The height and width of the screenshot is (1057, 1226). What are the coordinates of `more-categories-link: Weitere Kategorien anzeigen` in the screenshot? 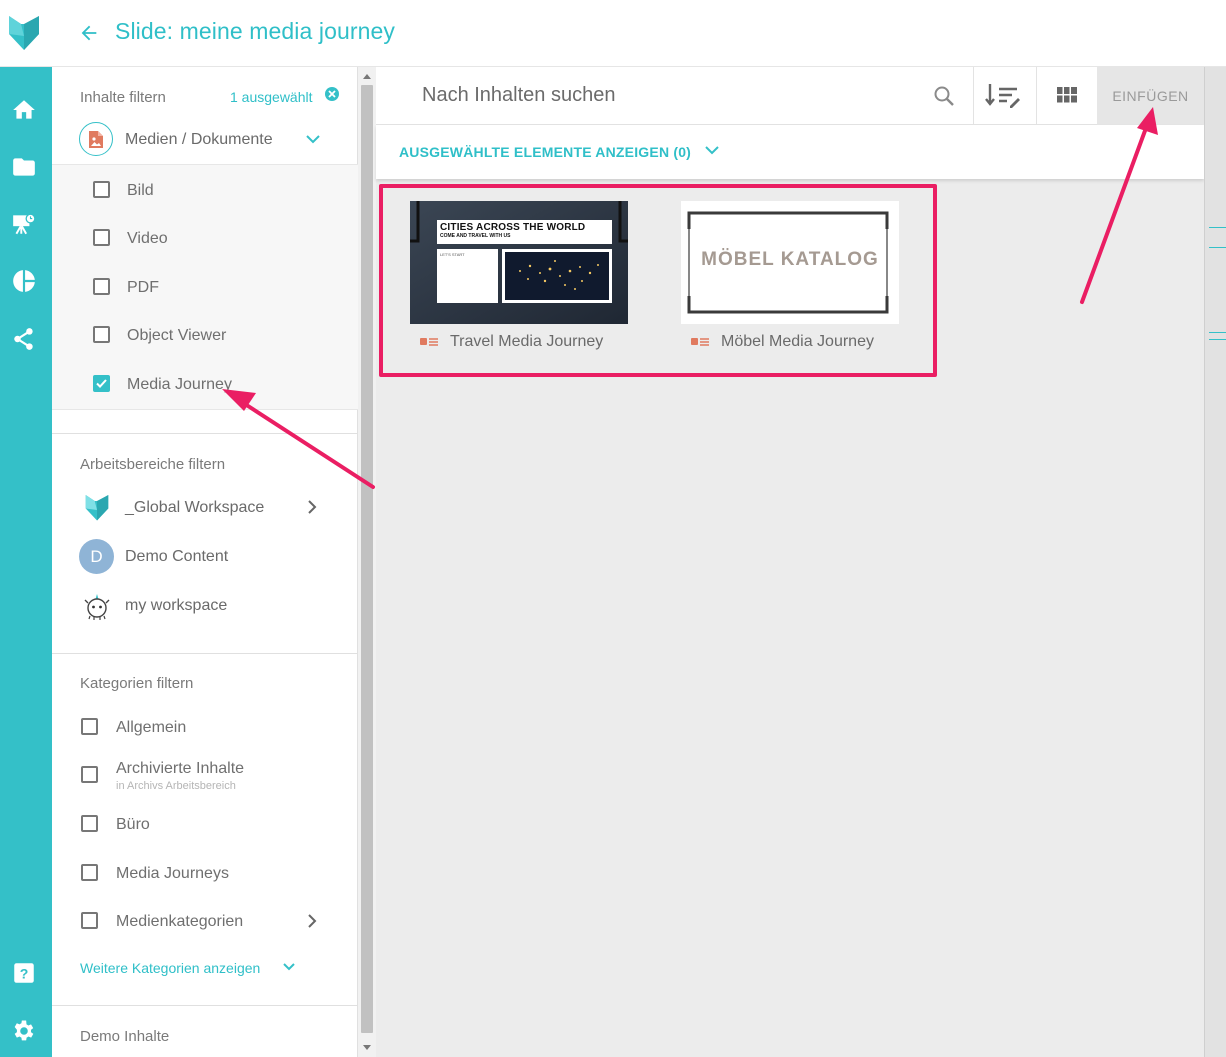 It's located at (170, 968).